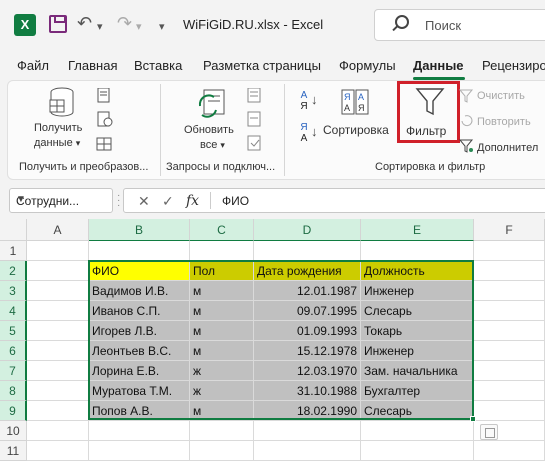 This screenshot has height=471, width=545. Describe the element at coordinates (58, 230) in the screenshot. I see `column-header-a: A` at that location.